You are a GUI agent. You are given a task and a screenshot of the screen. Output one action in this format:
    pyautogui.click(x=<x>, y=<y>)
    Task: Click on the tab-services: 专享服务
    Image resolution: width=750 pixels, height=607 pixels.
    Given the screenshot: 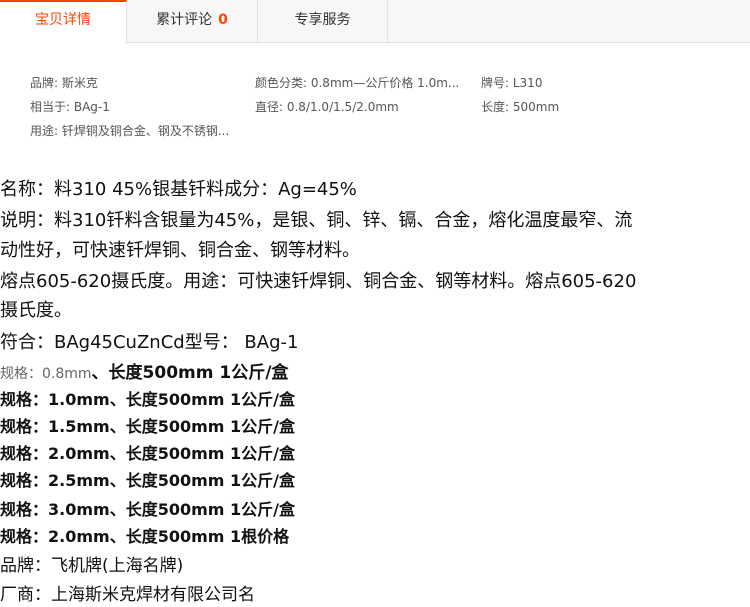 What is the action you would take?
    pyautogui.click(x=323, y=21)
    